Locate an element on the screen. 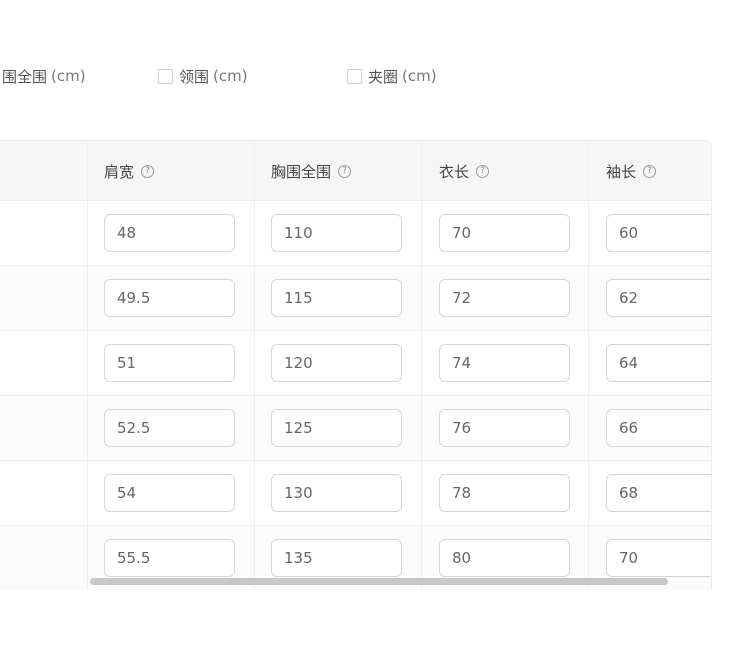 Image resolution: width=750 pixels, height=648 pixels. option-label: 领围 is located at coordinates (194, 76).